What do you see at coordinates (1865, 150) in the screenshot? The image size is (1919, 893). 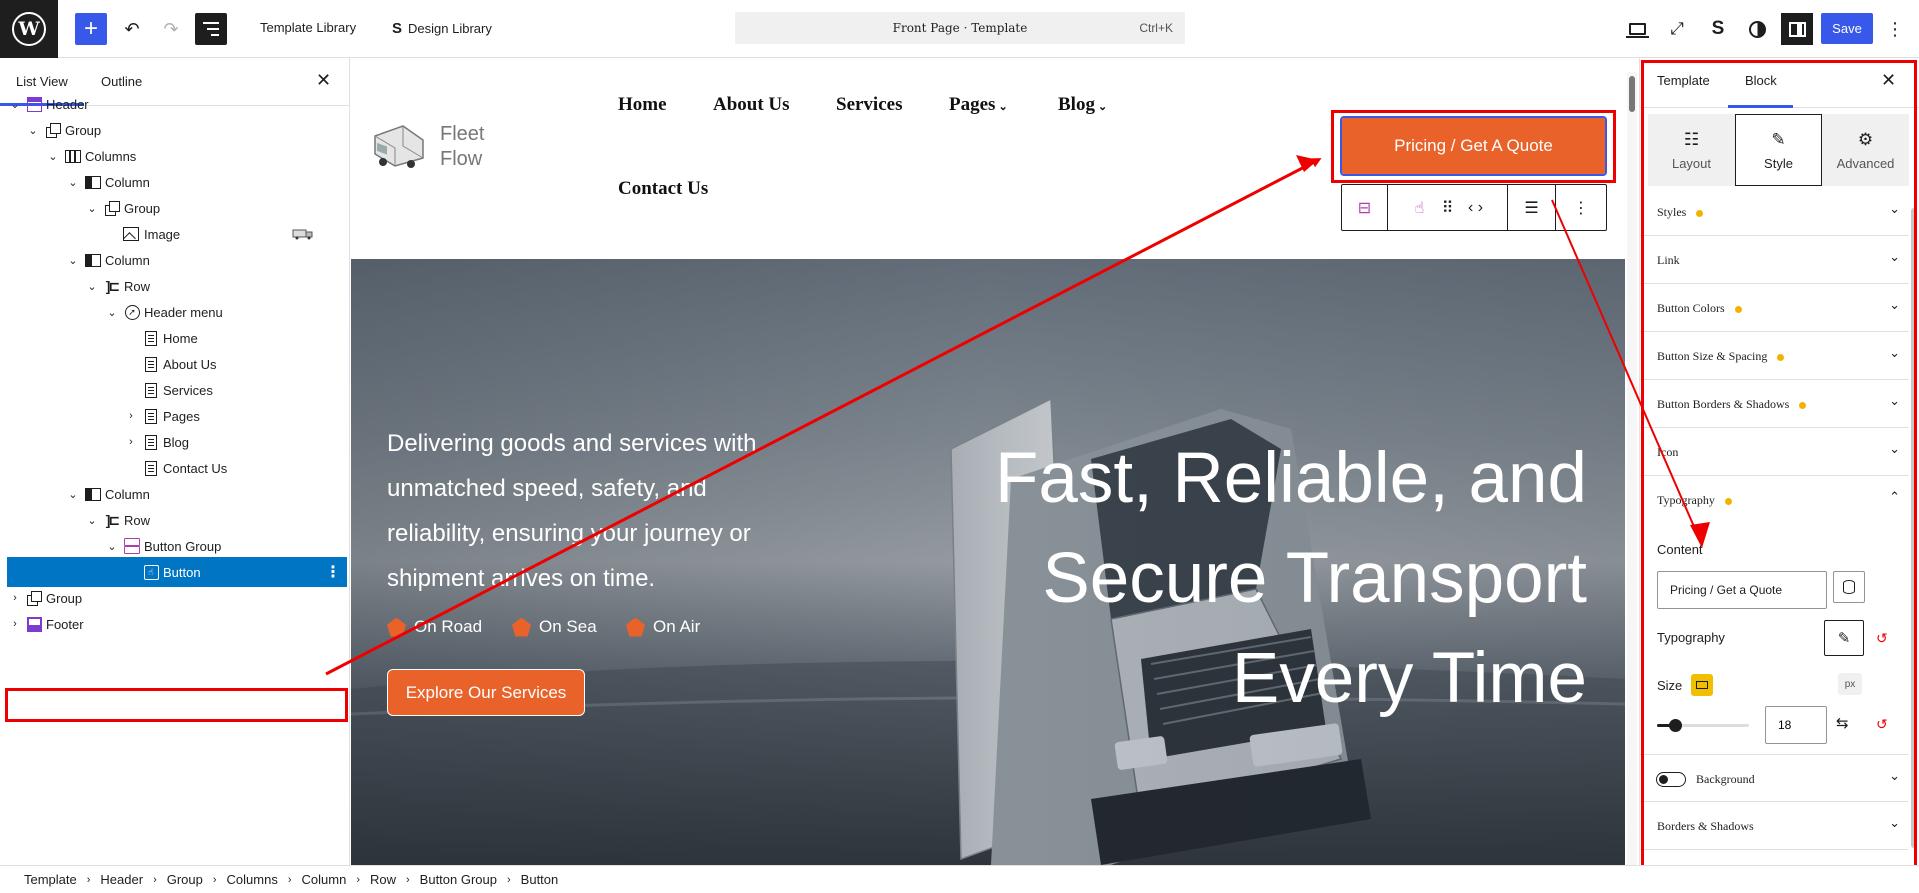 I see `tab-advanced: ⚙ Advanced` at bounding box center [1865, 150].